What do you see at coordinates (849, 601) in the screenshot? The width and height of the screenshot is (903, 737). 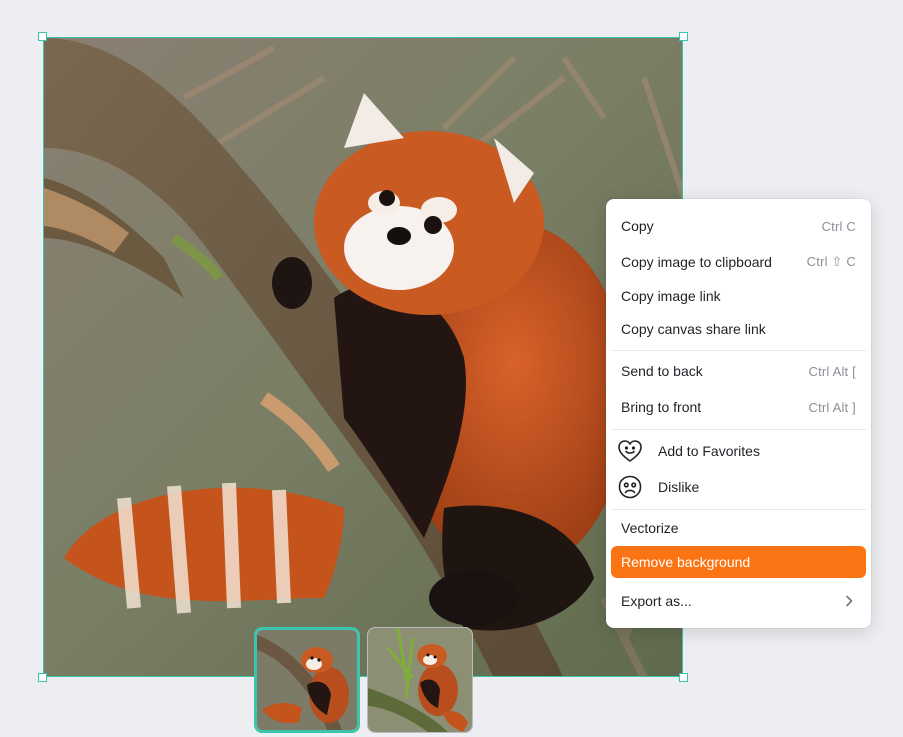 I see `chevron-right-icon` at bounding box center [849, 601].